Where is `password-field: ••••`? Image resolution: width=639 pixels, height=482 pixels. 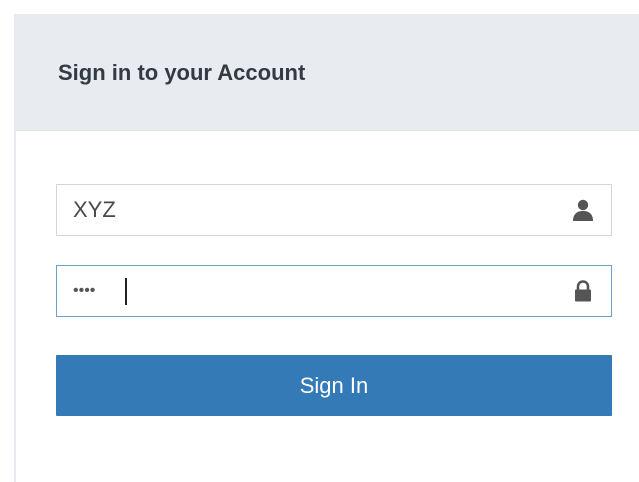 password-field: •••• is located at coordinates (334, 291).